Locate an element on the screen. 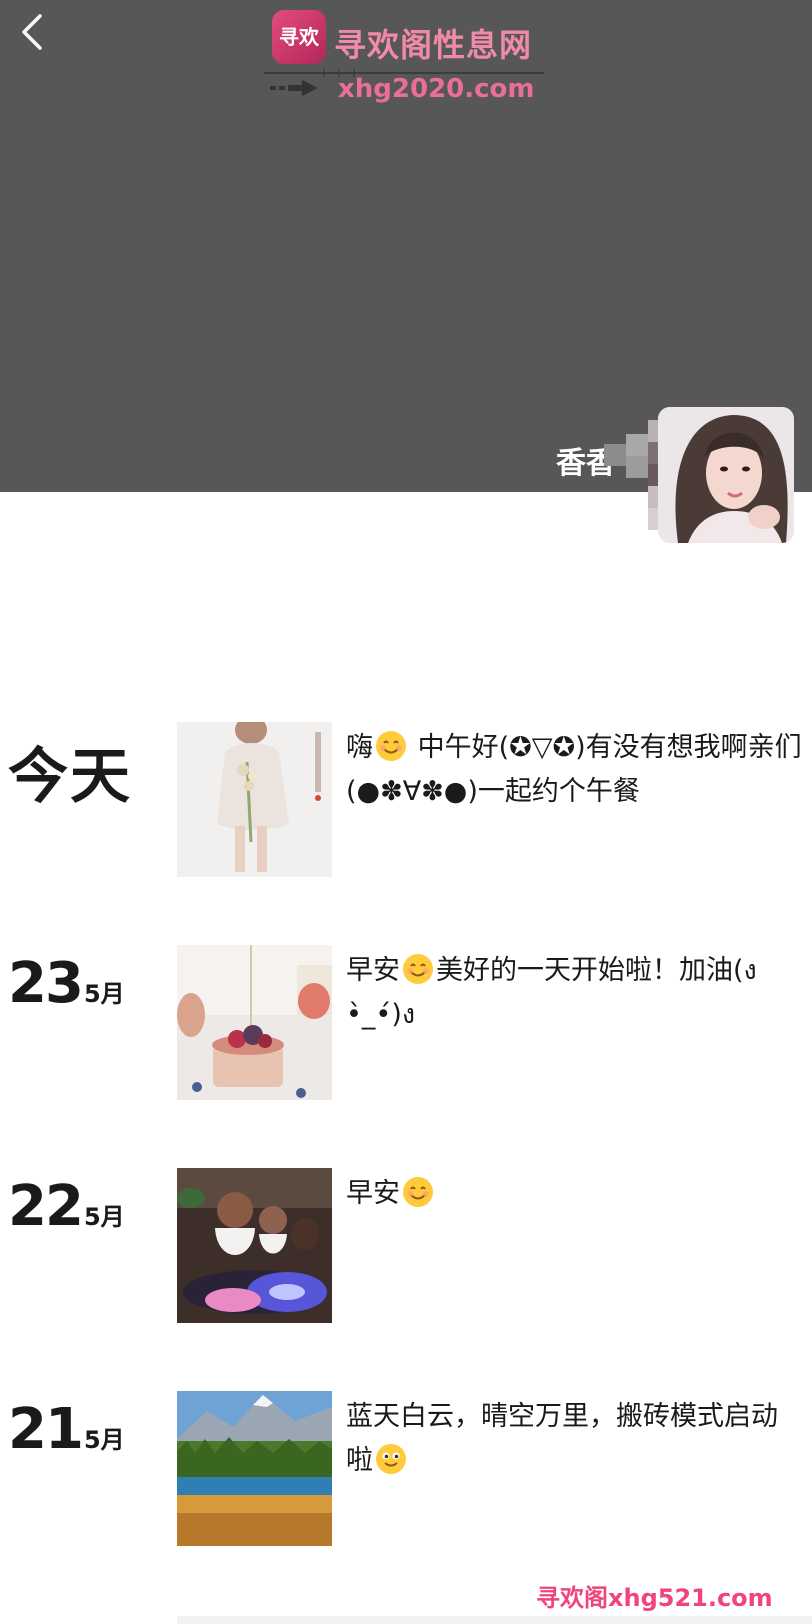  post-prefix: 嗨 is located at coordinates (359, 747).